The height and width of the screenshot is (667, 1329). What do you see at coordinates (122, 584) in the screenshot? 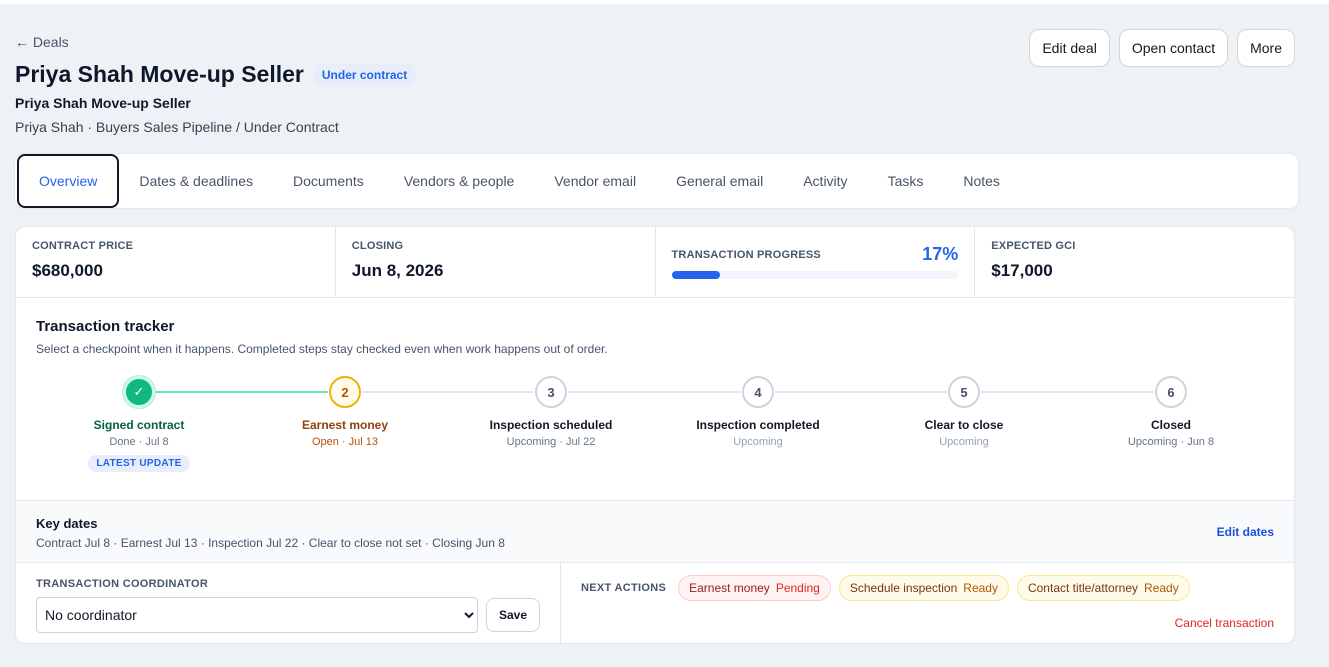
I see `coordinator-label: TRANSACTION COORDINATOR` at bounding box center [122, 584].